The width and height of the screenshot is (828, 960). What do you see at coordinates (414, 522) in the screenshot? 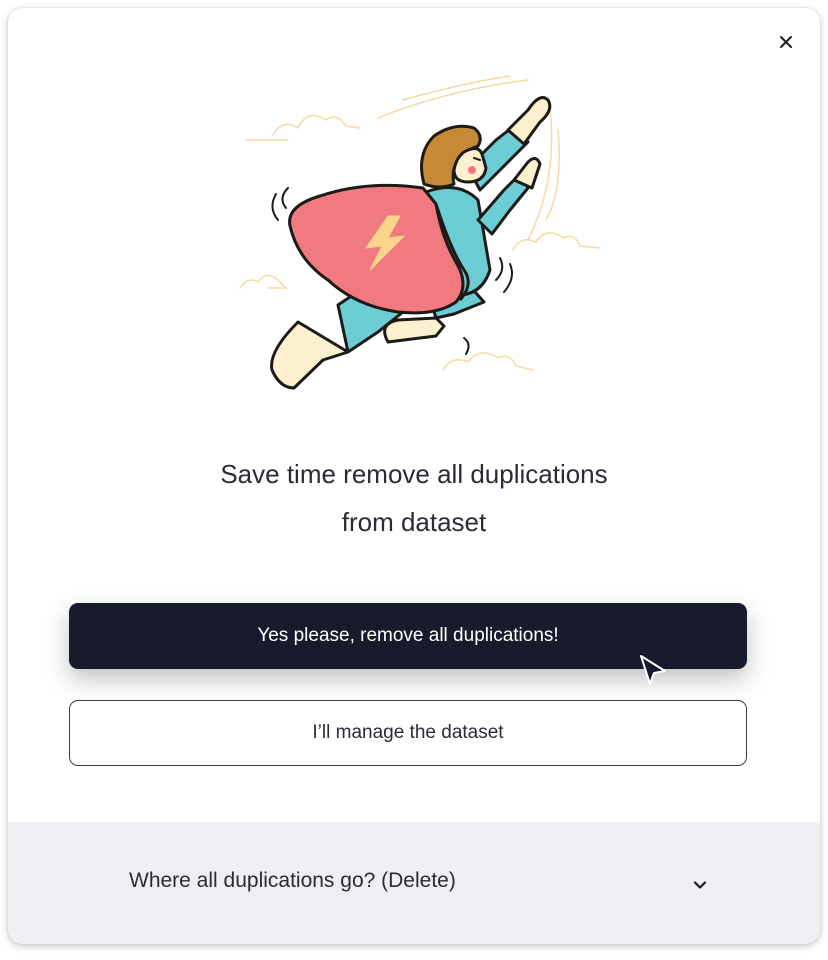
I see `dialog-title-line-2: from dataset` at bounding box center [414, 522].